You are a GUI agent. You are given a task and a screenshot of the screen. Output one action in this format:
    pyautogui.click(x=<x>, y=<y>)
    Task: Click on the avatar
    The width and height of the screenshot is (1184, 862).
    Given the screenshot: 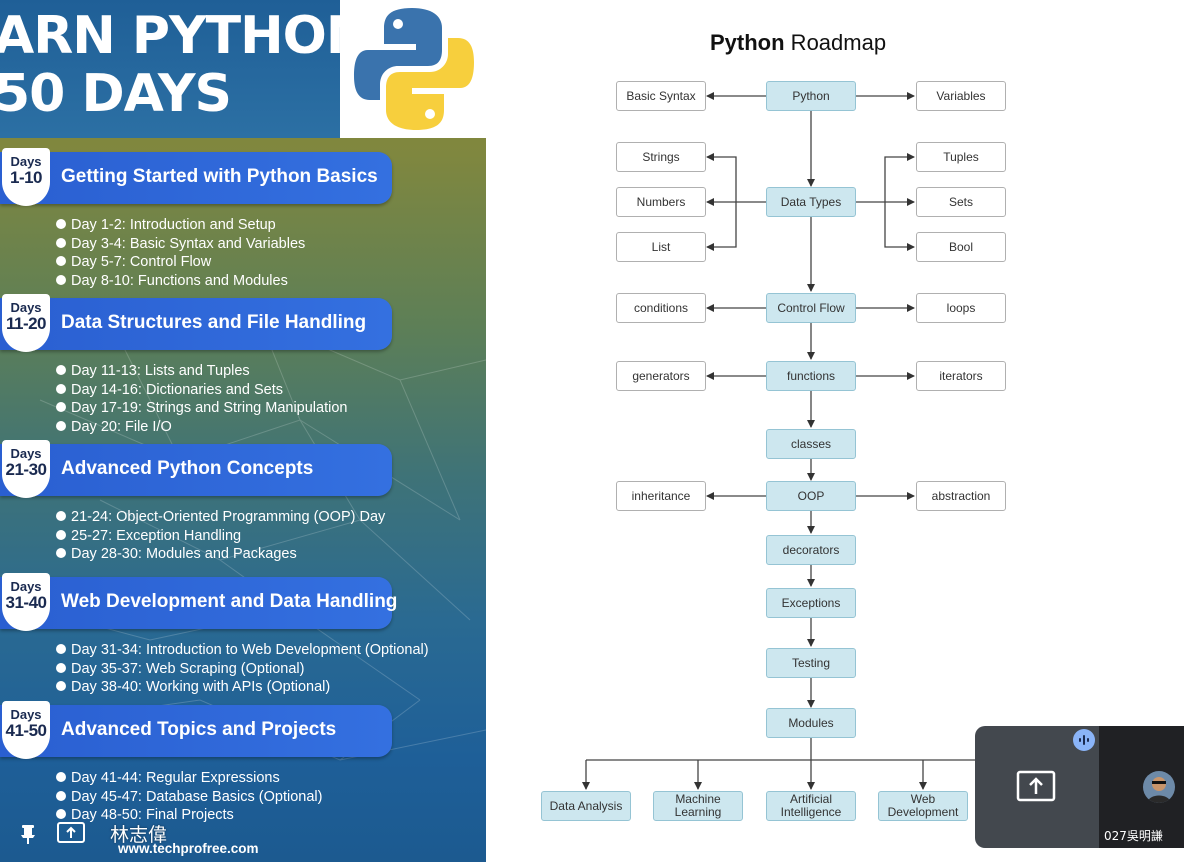 What is the action you would take?
    pyautogui.click(x=1159, y=787)
    